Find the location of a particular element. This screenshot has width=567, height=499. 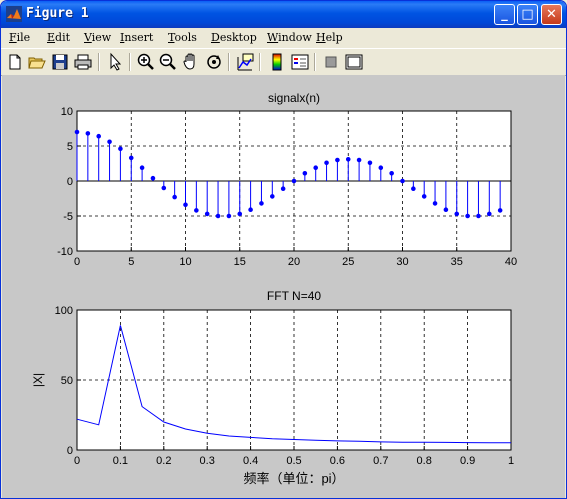

menu-desktop: Desktop is located at coordinates (234, 37).